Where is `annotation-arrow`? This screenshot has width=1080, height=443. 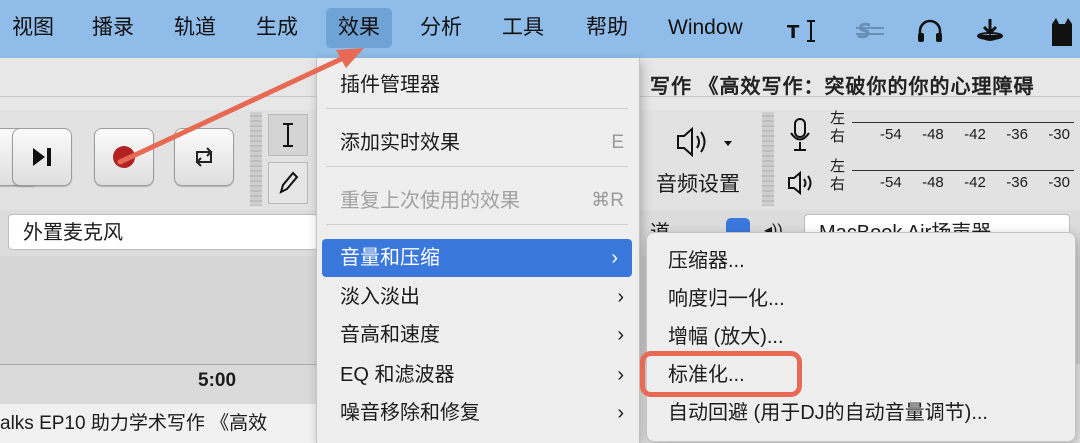
annotation-arrow is located at coordinates (240, 106).